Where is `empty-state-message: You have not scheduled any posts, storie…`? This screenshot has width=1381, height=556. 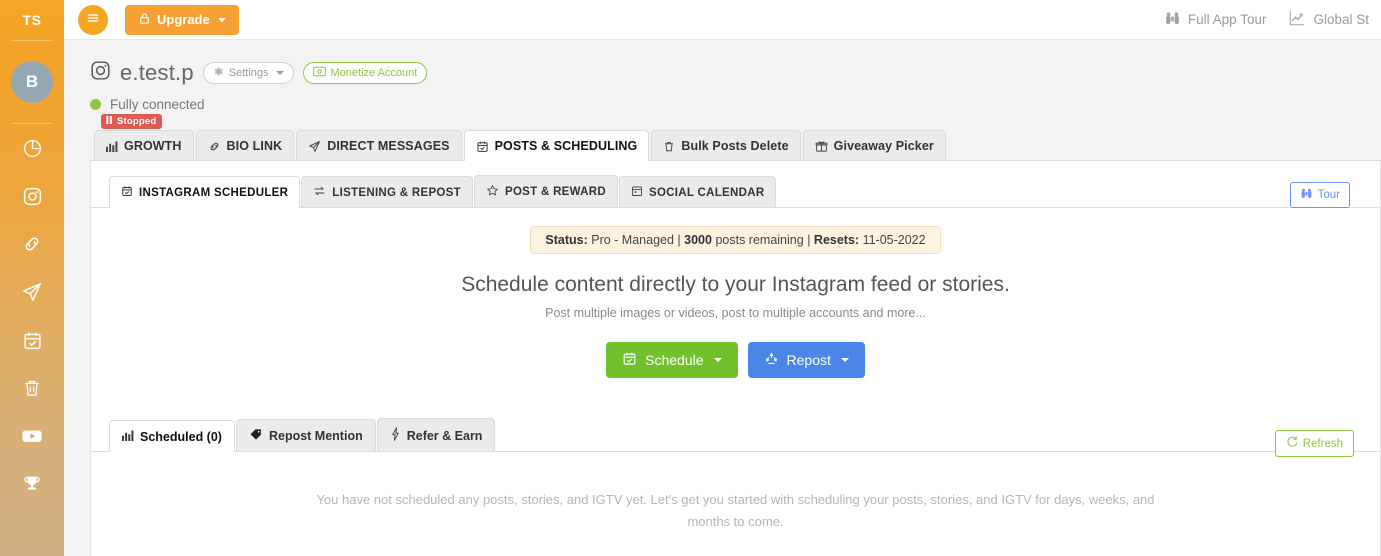
empty-state-message: You have not scheduled any posts, storie… is located at coordinates (735, 510).